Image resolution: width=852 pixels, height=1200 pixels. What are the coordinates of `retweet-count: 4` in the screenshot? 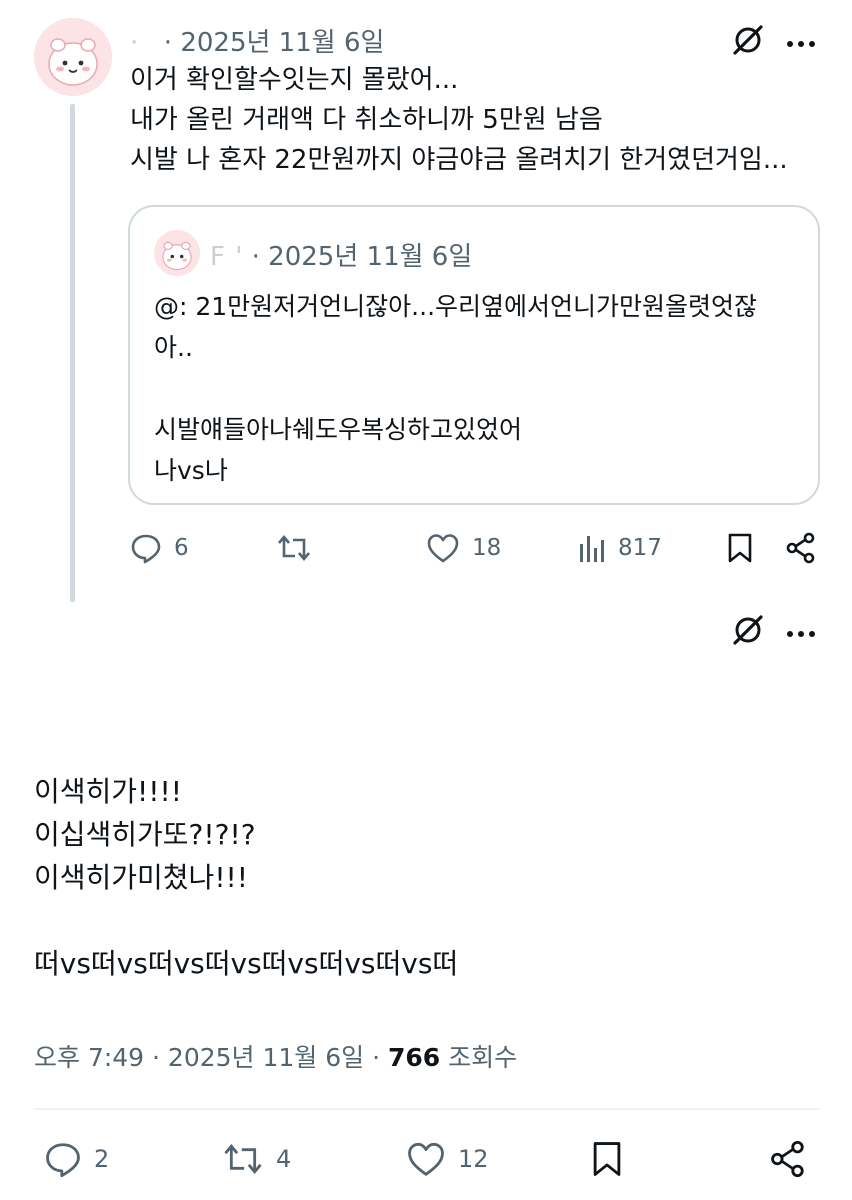 It's located at (284, 1159).